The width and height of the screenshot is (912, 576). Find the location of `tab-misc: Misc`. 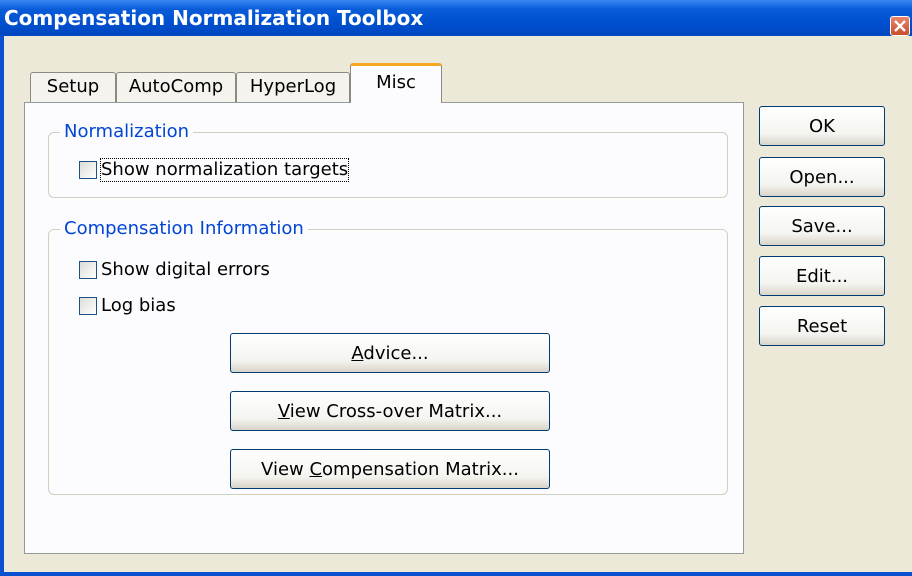

tab-misc: Misc is located at coordinates (396, 83).